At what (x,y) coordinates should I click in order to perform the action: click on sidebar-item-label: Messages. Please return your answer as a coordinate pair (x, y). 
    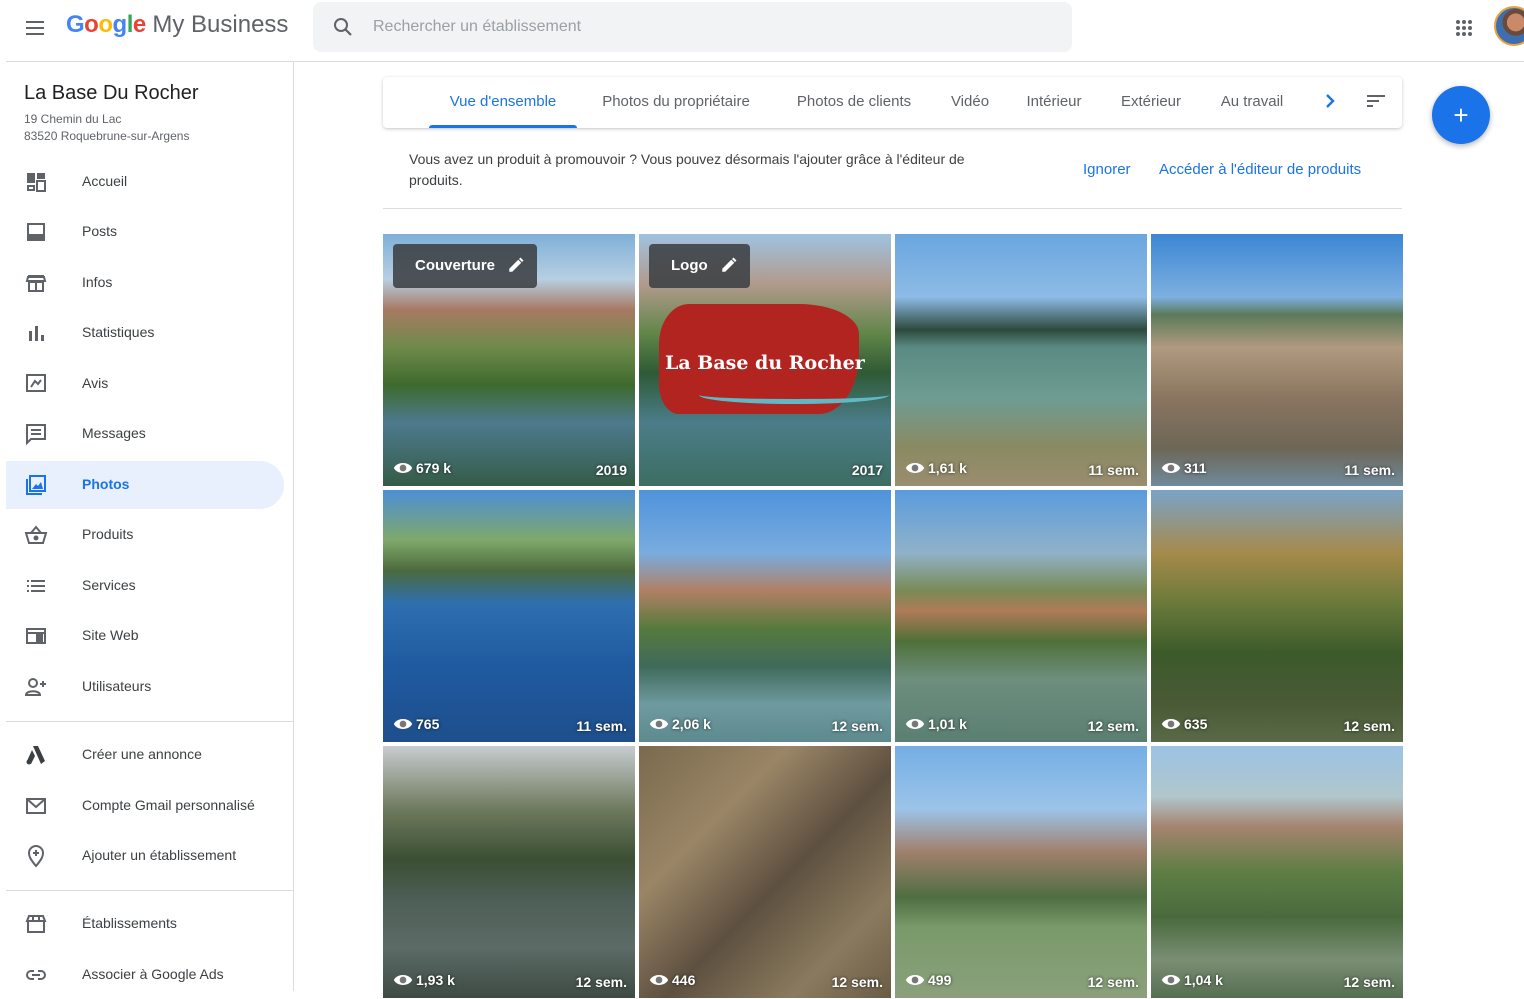
    Looking at the image, I should click on (114, 433).